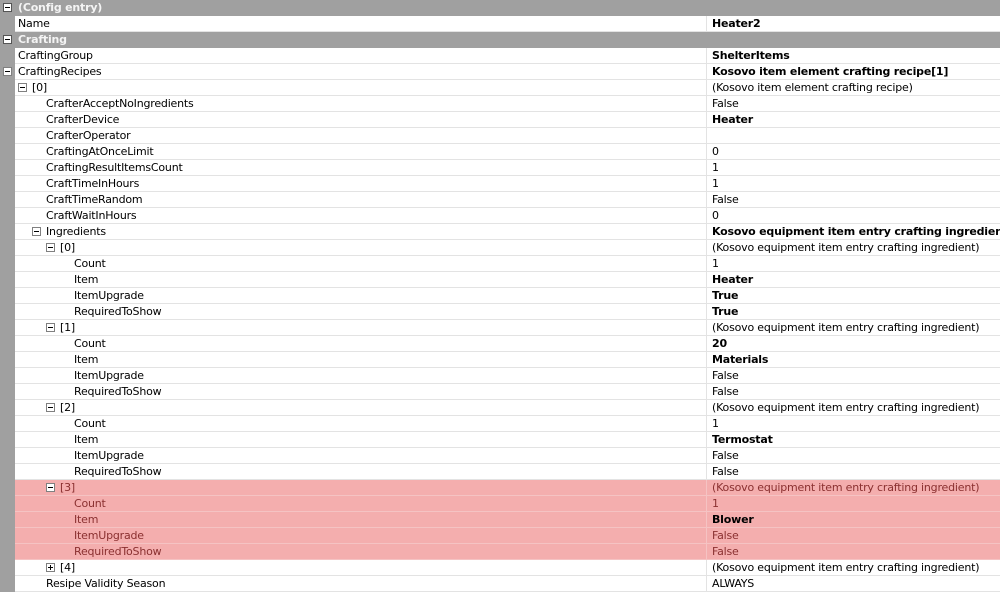 The width and height of the screenshot is (1000, 595). Describe the element at coordinates (500, 200) in the screenshot. I see `property-row: CraftTimeRandom False` at that location.